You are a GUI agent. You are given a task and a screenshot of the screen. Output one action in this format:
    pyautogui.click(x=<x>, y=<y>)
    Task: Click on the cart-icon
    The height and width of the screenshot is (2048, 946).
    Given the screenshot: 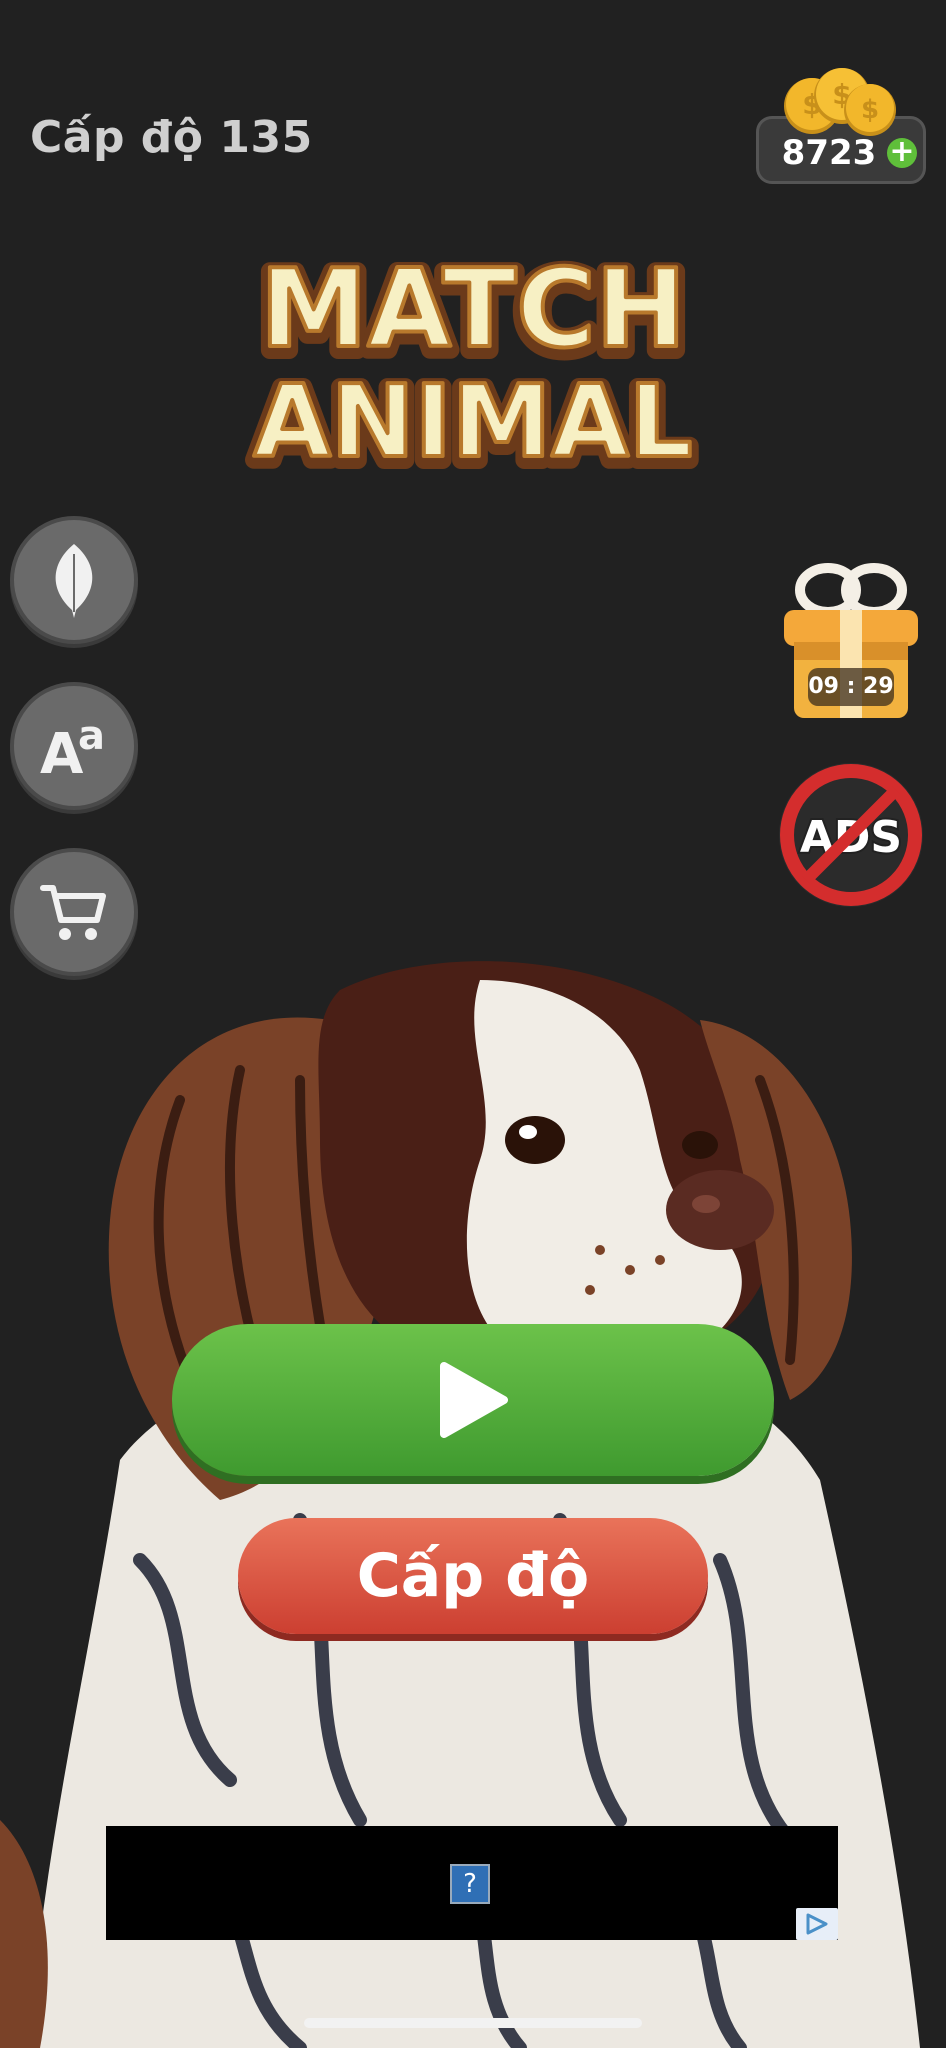 What is the action you would take?
    pyautogui.click(x=73, y=912)
    